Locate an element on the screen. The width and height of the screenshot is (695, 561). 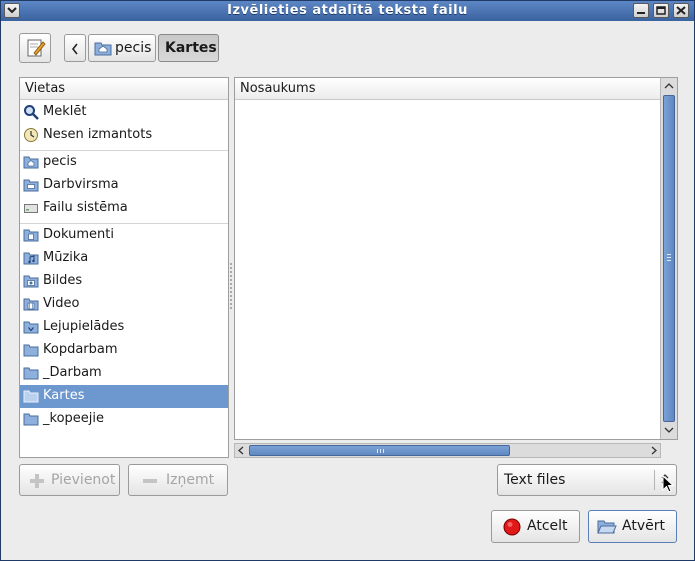
remove-bookmark-button: Izņemt is located at coordinates (178, 480).